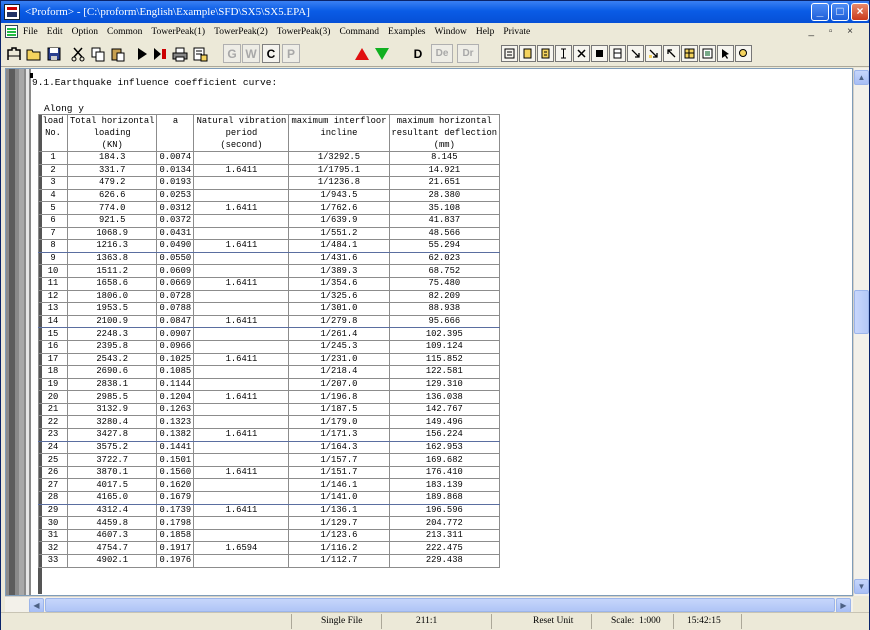  I want to click on horizontal-scrollbar: ◀ ▶, so click(429, 604).